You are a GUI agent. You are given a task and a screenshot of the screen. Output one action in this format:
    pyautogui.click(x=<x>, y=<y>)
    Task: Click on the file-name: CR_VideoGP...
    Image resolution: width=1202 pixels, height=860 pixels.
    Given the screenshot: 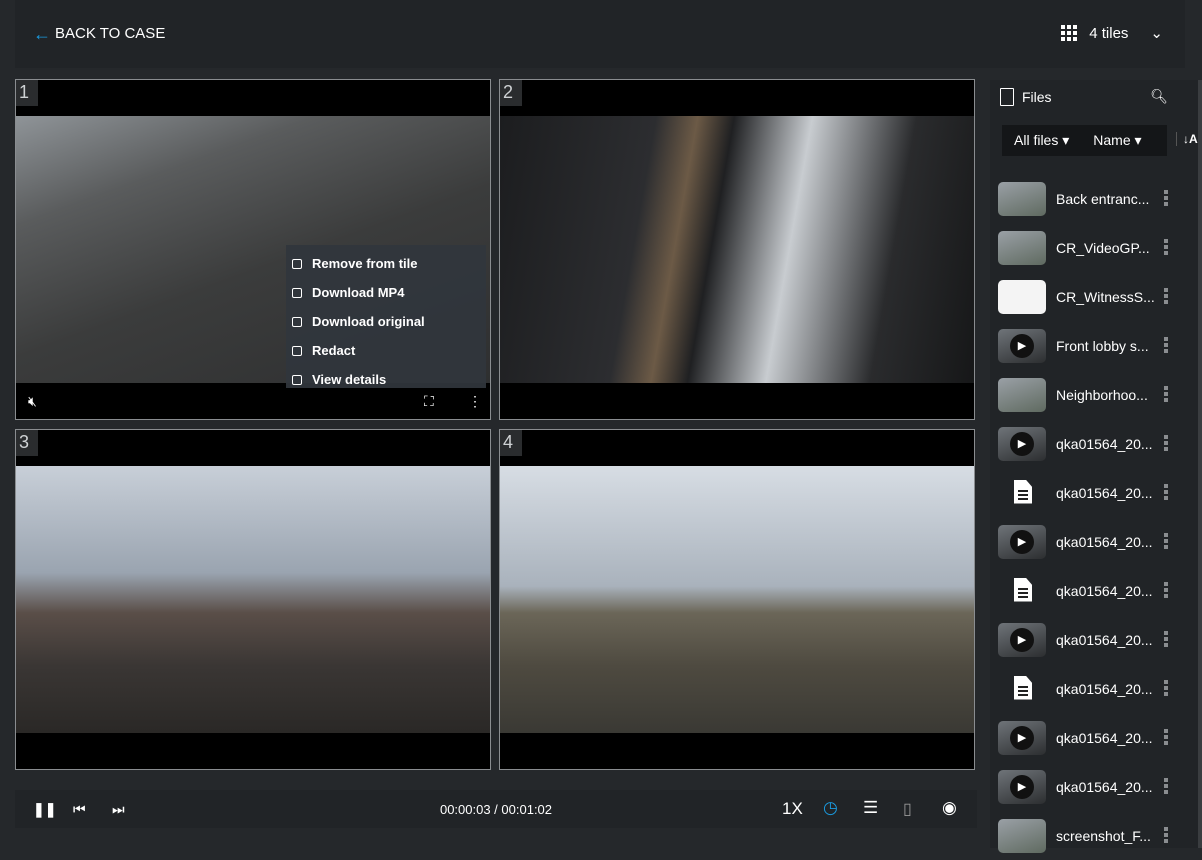 What is the action you would take?
    pyautogui.click(x=1103, y=247)
    